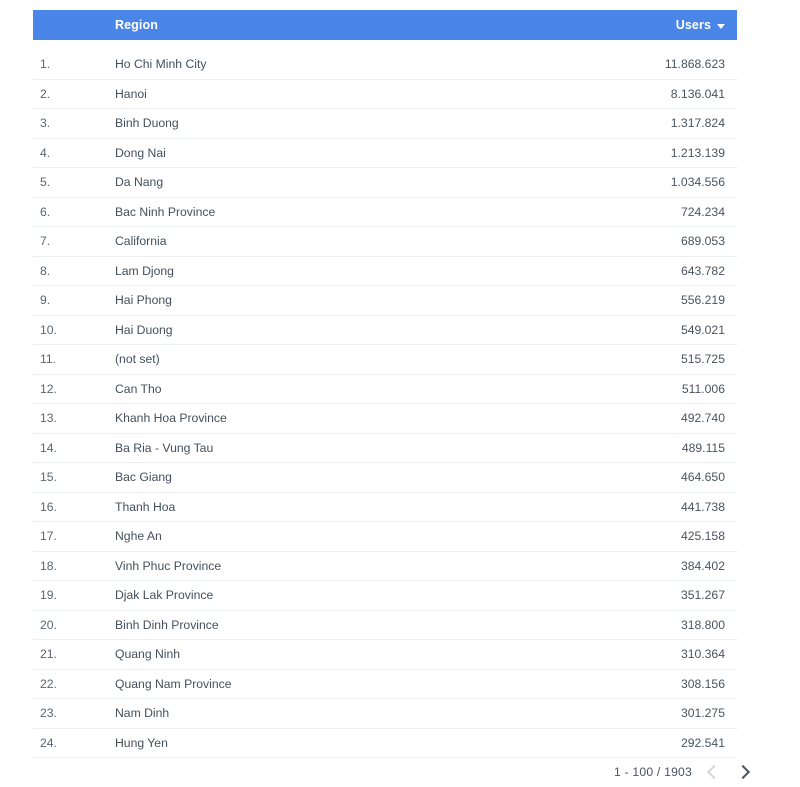  What do you see at coordinates (694, 64) in the screenshot?
I see `cell-users: 11.868.623` at bounding box center [694, 64].